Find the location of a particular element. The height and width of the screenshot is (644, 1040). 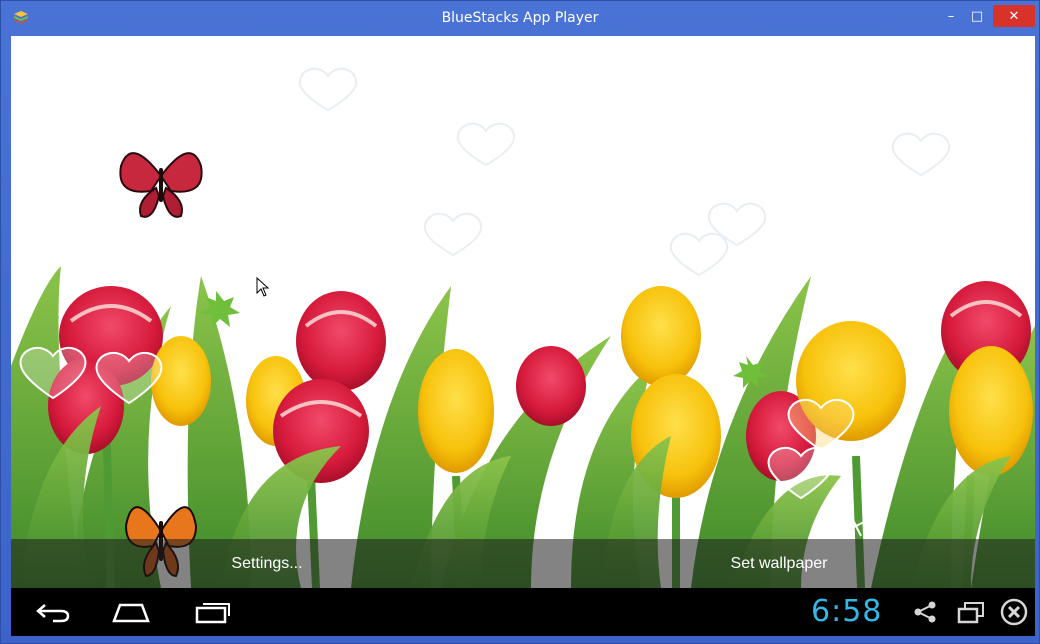

minimize-button: – is located at coordinates (951, 16).